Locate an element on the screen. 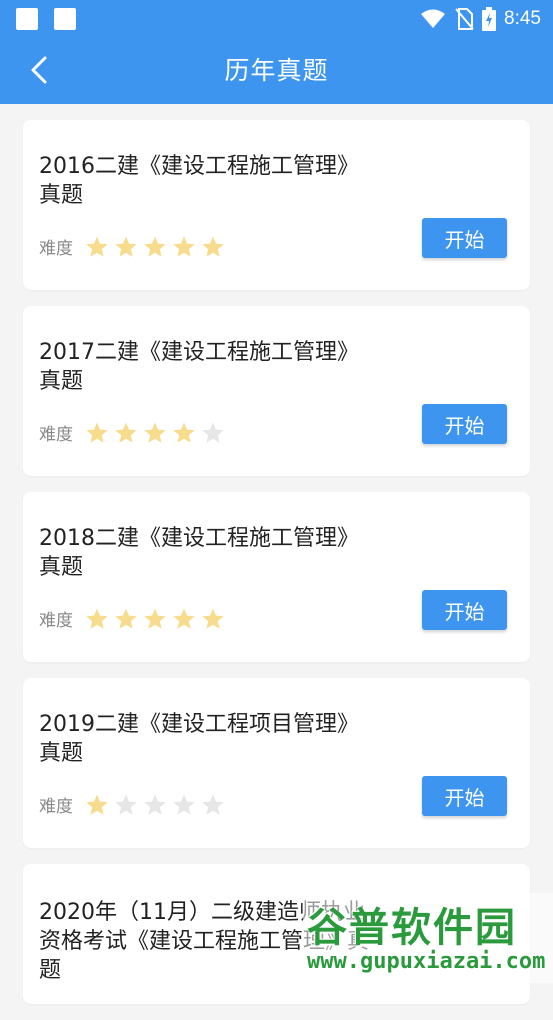  app-bar: 历年真题 is located at coordinates (276, 71).